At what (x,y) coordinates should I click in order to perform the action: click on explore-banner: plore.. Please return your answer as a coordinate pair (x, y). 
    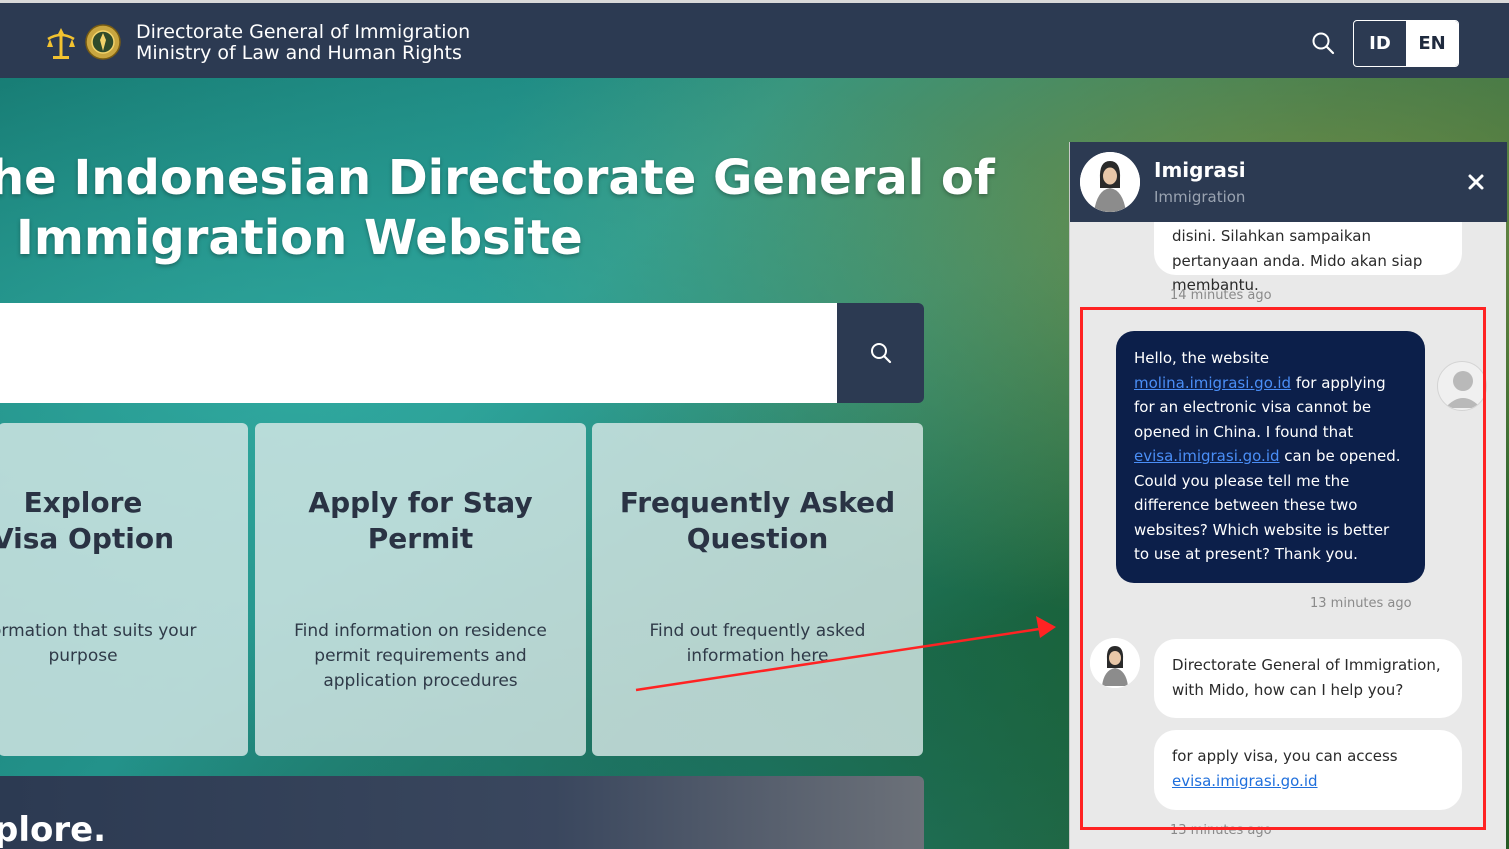
    Looking at the image, I should click on (462, 812).